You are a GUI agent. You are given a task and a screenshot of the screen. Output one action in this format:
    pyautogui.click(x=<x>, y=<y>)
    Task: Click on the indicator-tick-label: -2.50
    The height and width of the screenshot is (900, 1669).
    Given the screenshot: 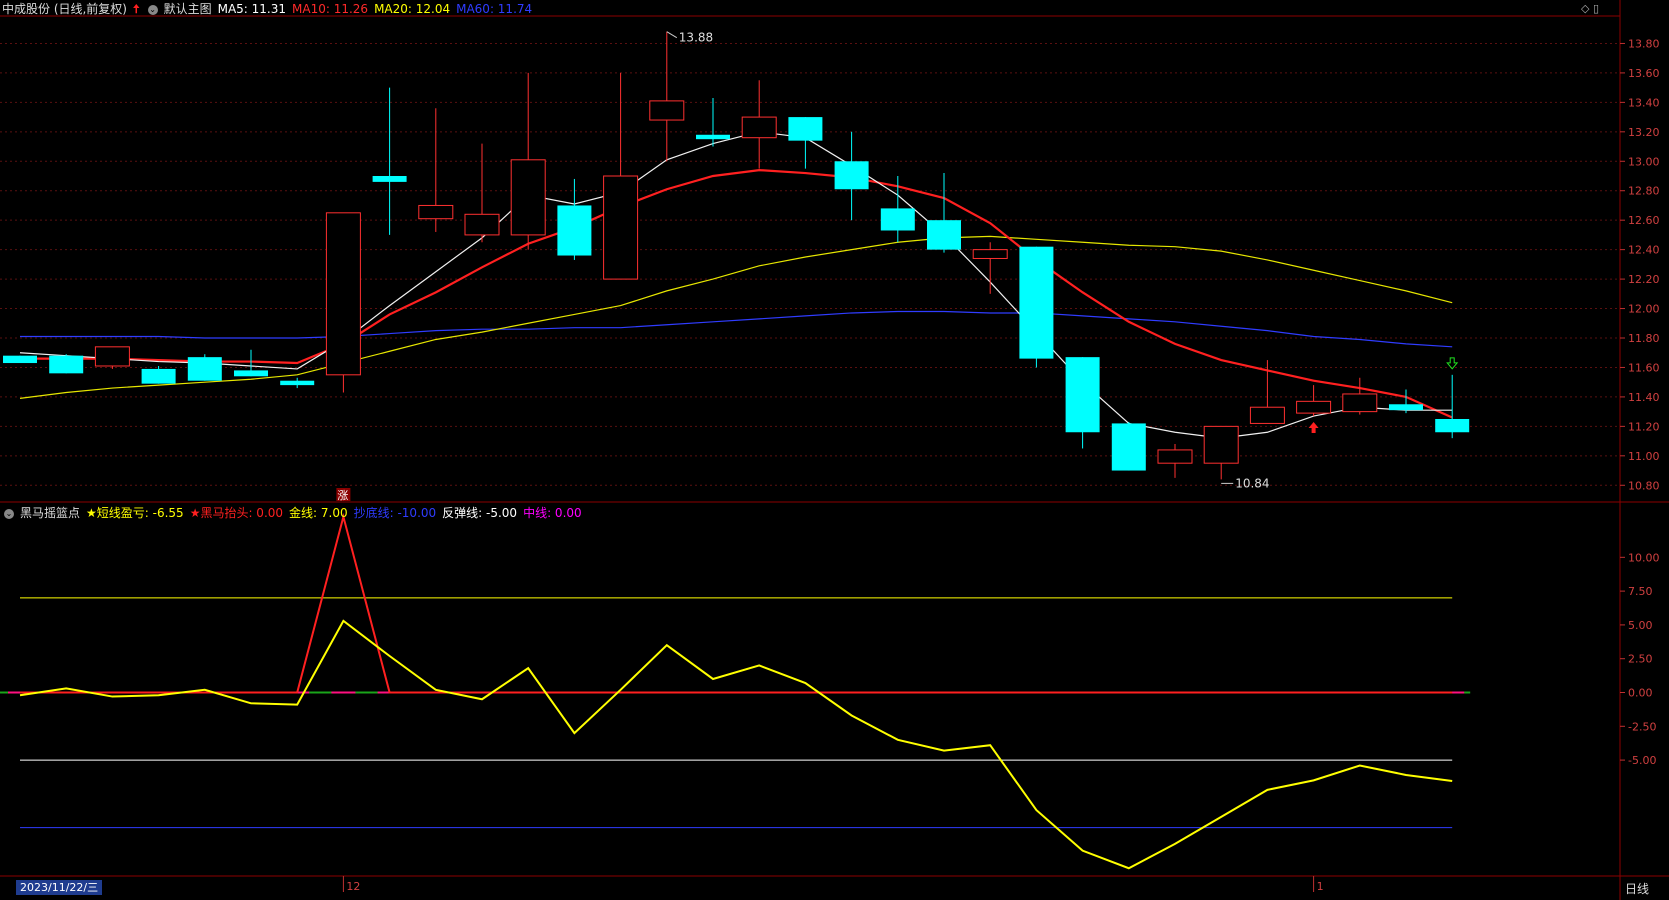 What is the action you would take?
    pyautogui.click(x=1642, y=726)
    